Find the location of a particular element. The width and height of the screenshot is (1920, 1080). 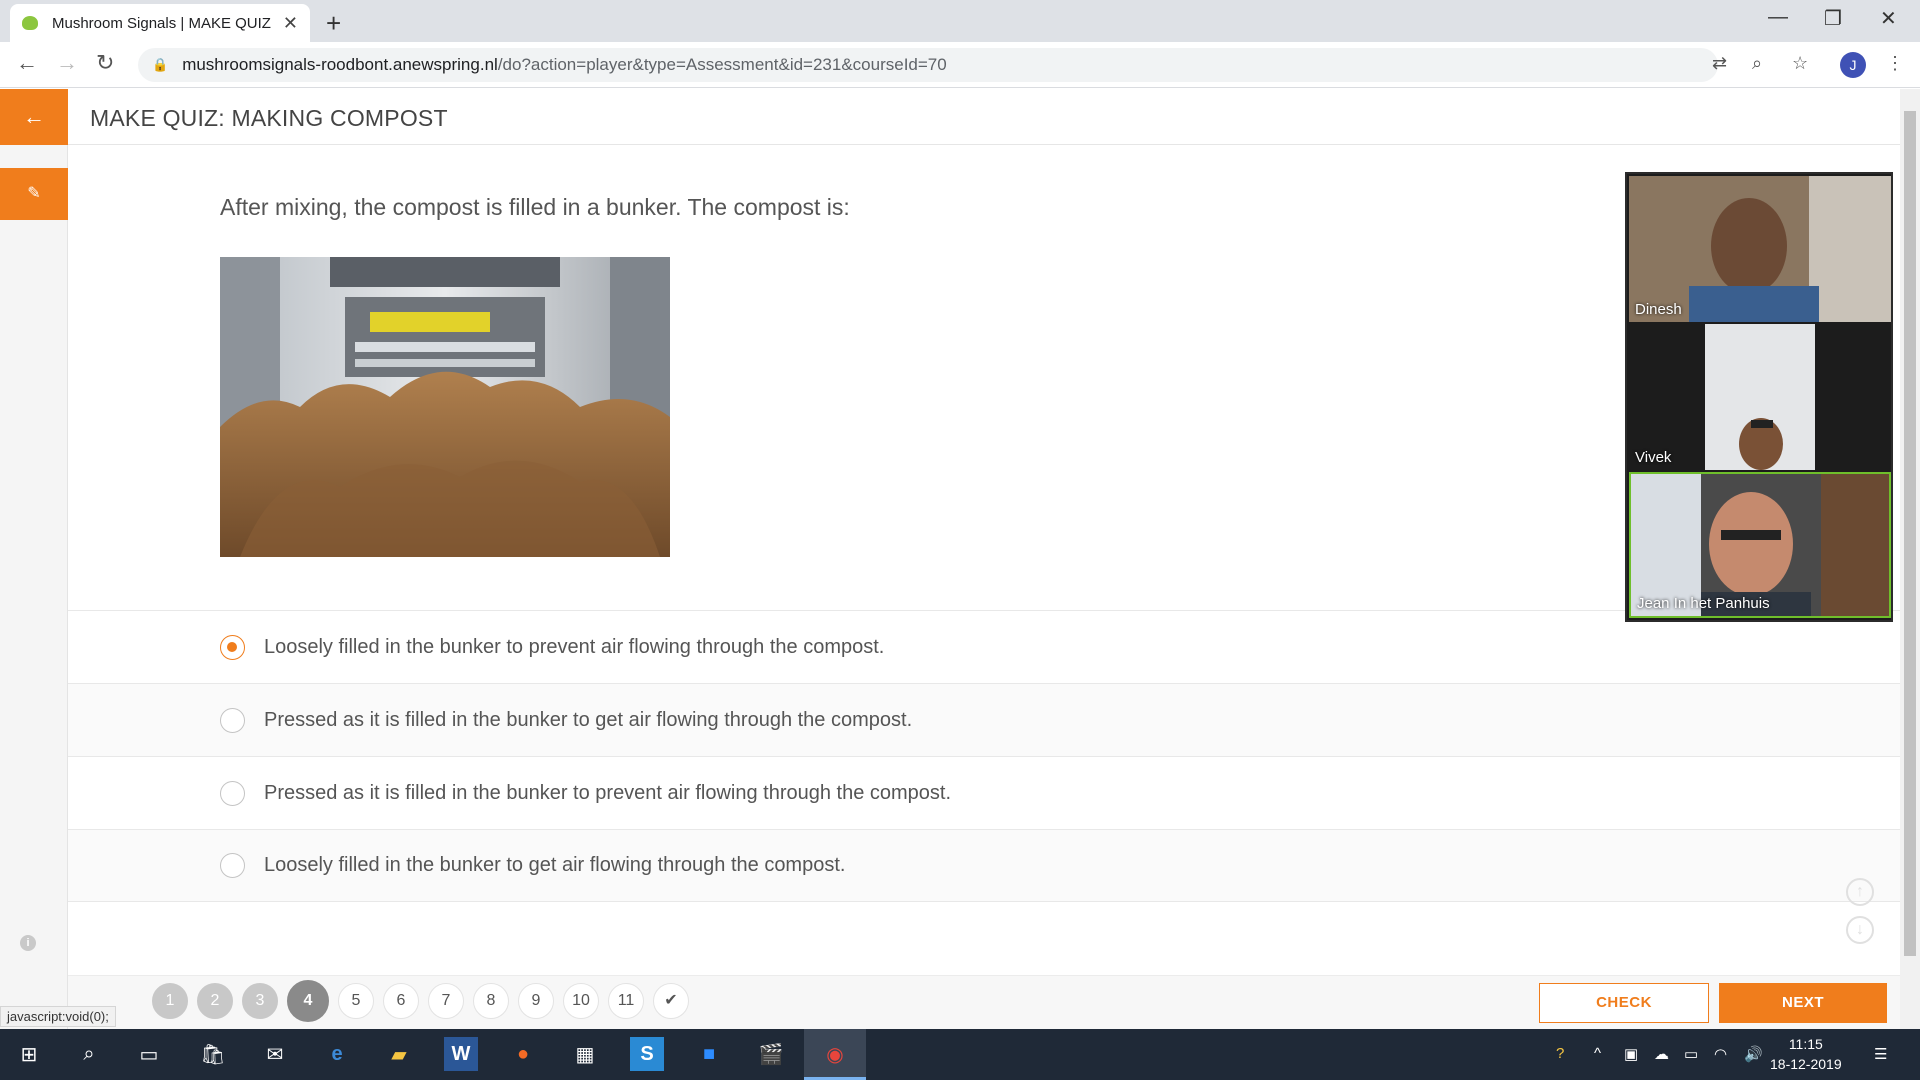

page-button: 10 is located at coordinates (581, 1001).